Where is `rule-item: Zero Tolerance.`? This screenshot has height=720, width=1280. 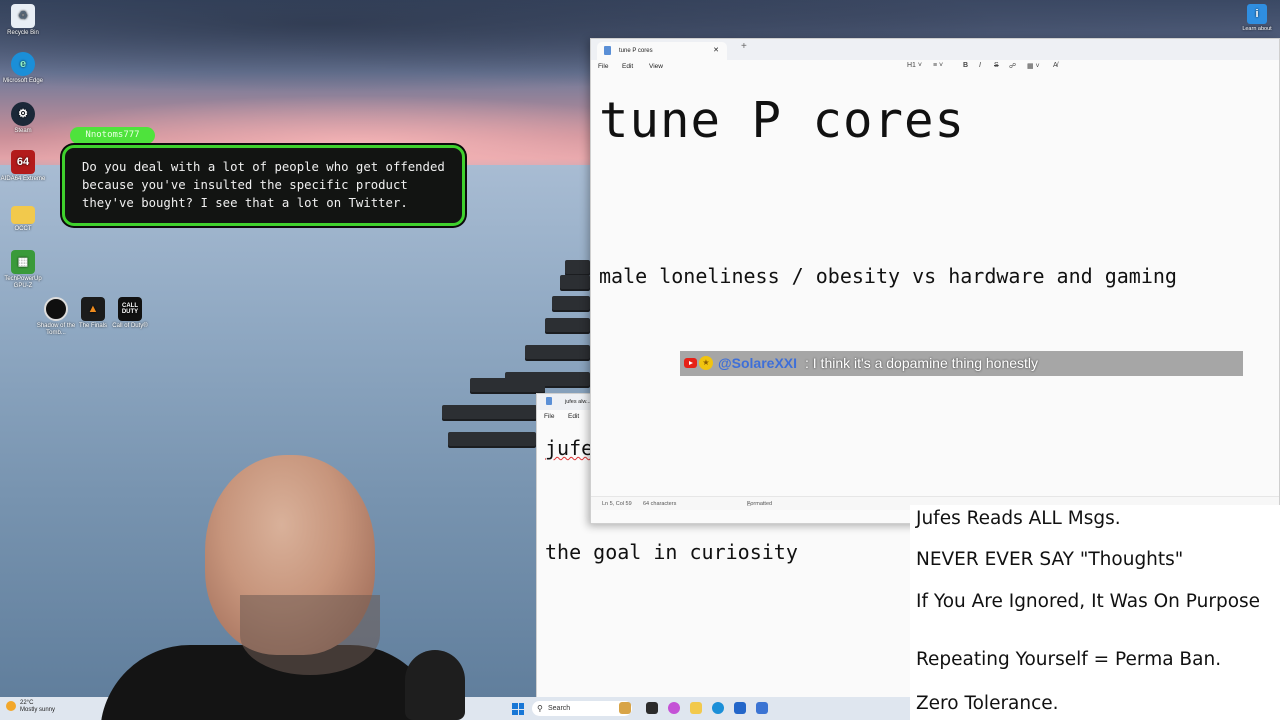 rule-item: Zero Tolerance. is located at coordinates (987, 703).